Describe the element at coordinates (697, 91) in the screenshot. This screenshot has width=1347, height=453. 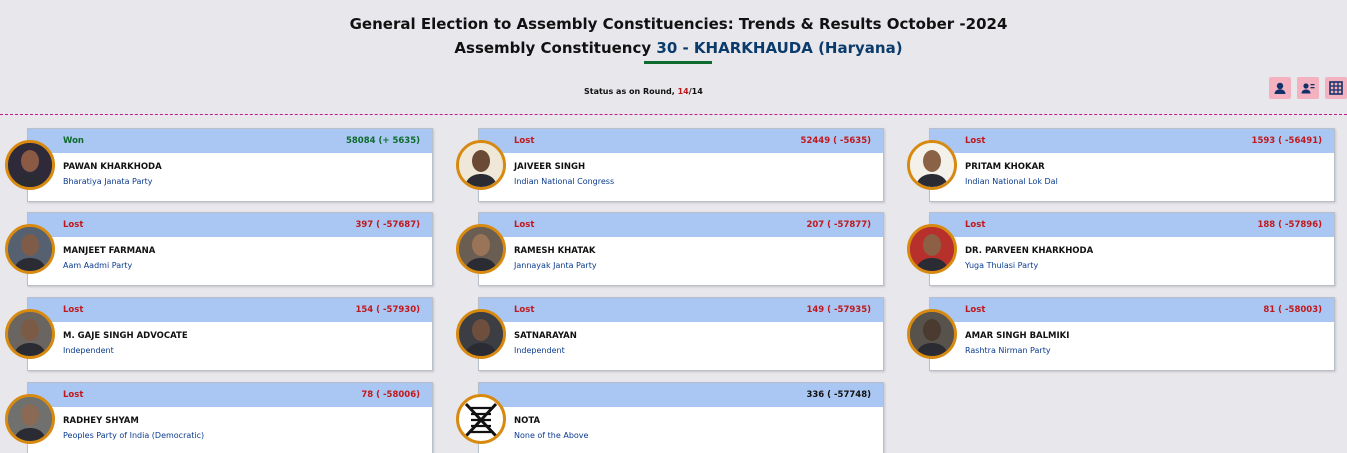
I see `total-rounds: 14` at that location.